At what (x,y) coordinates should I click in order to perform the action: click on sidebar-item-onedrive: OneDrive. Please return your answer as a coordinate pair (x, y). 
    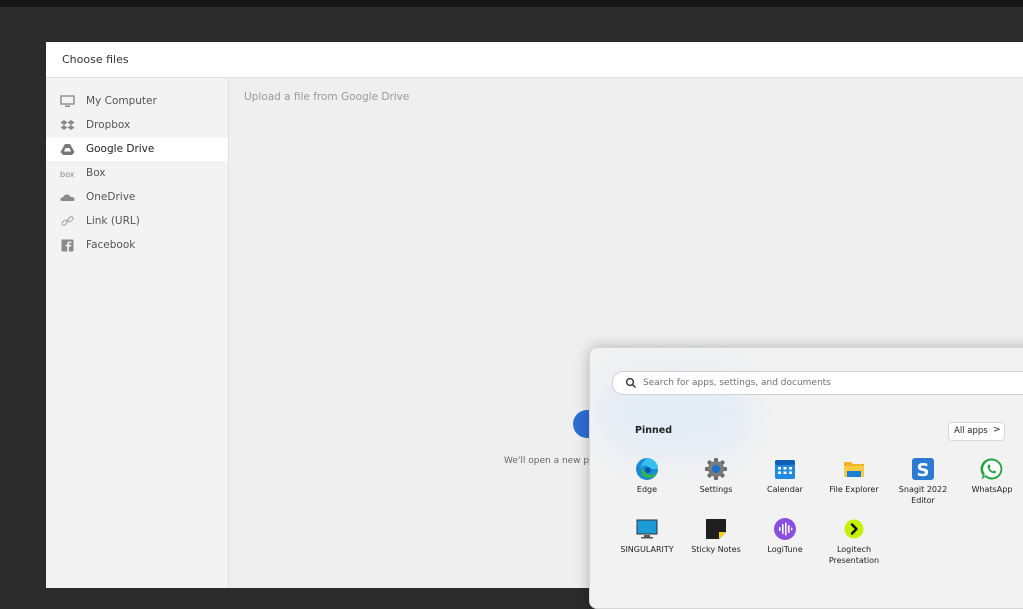
    Looking at the image, I should click on (137, 197).